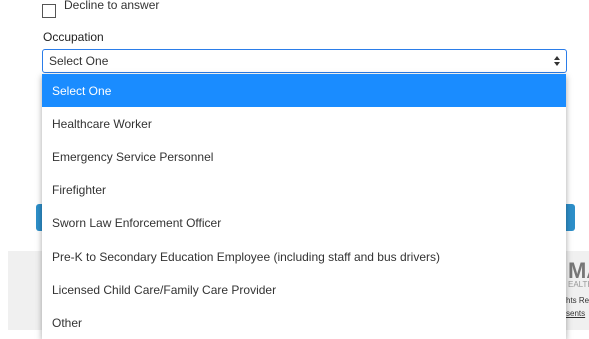 The height and width of the screenshot is (339, 589). What do you see at coordinates (67, 322) in the screenshot?
I see `option-label: Other` at bounding box center [67, 322].